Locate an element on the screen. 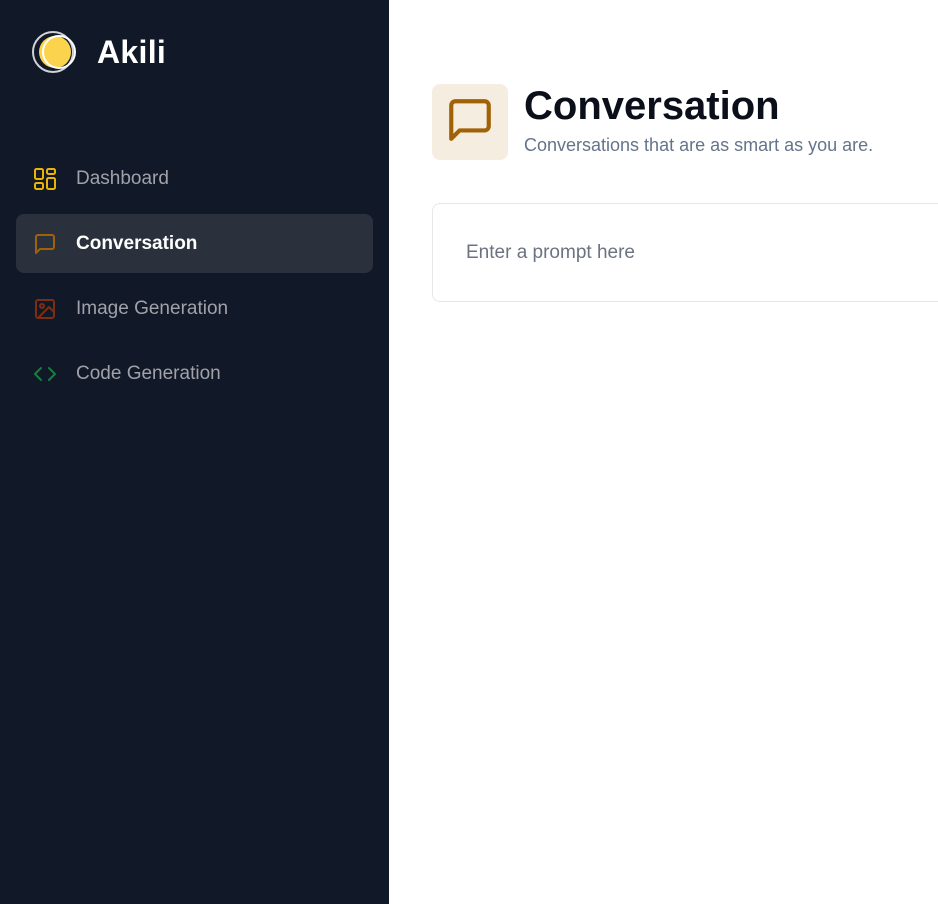 Image resolution: width=938 pixels, height=904 pixels. sidebar-item-conversation: Conversation is located at coordinates (194, 243).